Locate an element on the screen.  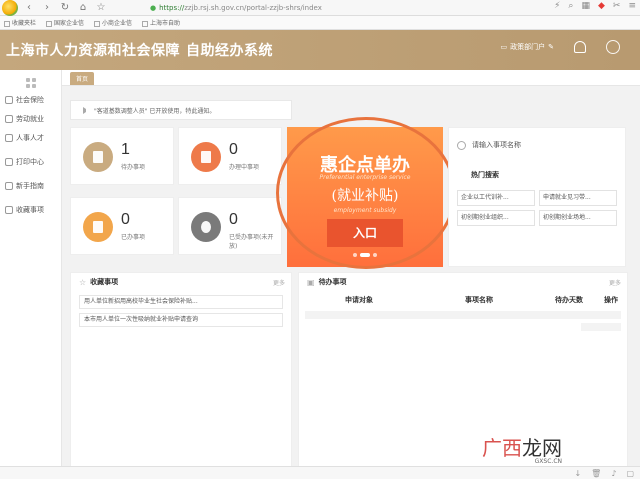
download-icon: ↓ is located at coordinates (577, 473).